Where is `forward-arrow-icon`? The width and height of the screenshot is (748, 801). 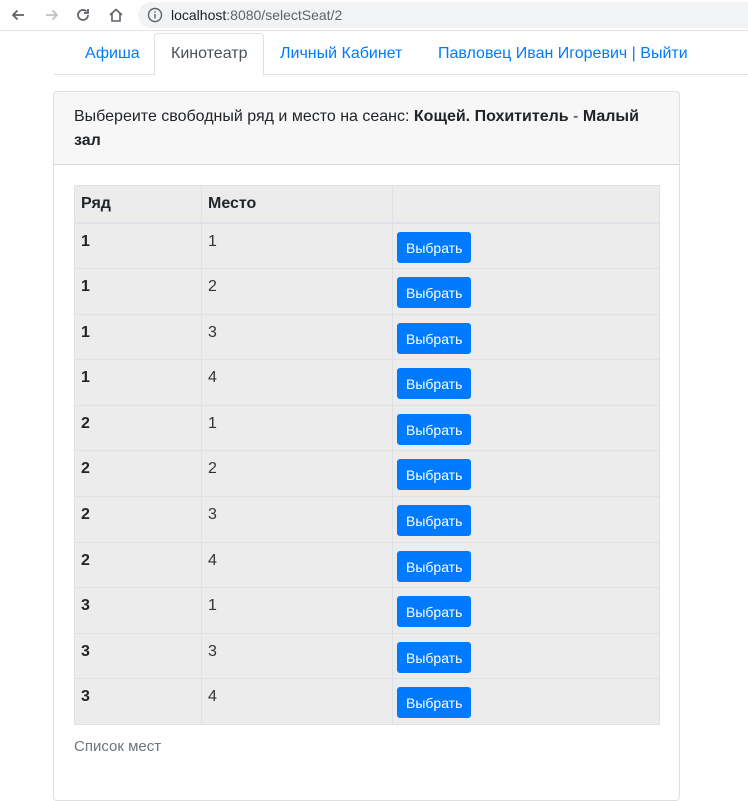 forward-arrow-icon is located at coordinates (52, 15).